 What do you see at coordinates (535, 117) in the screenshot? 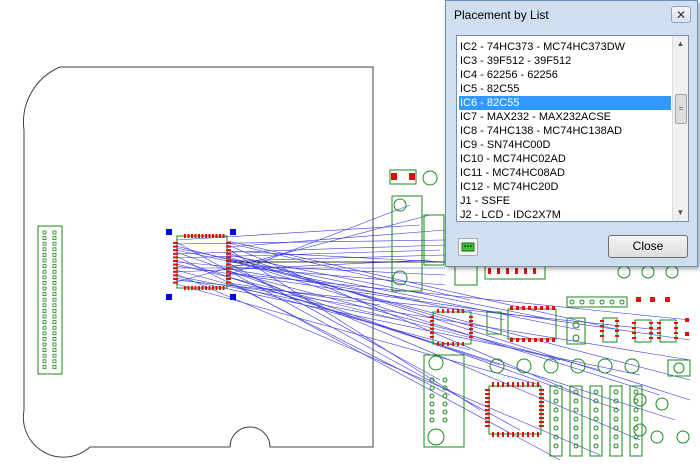
I see `list-item: IC7 - MAX232 - MAX232ACSE` at bounding box center [535, 117].